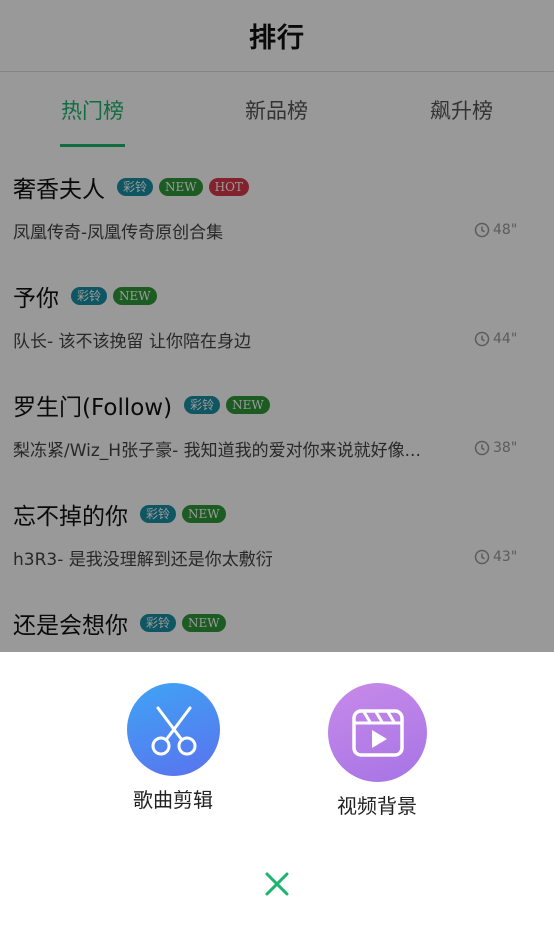  I want to click on song-clip-button: 歌曲剪辑, so click(173, 748).